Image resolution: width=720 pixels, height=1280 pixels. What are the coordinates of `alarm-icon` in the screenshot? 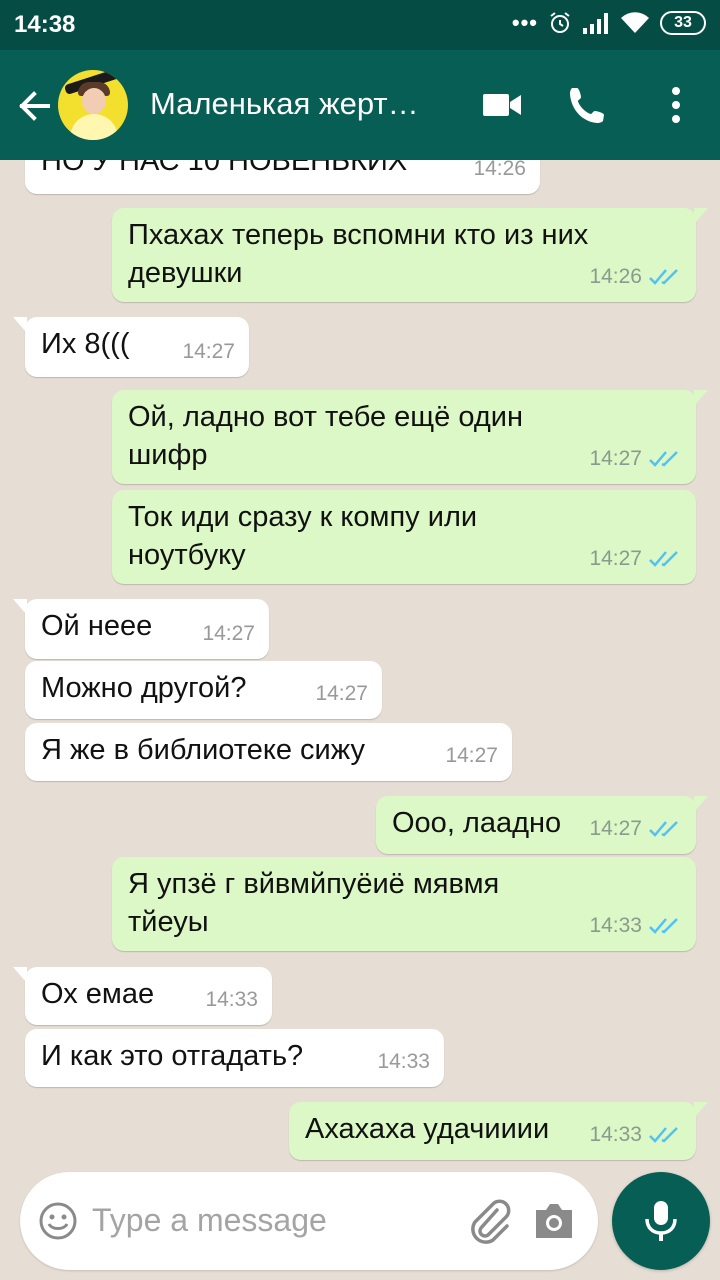 It's located at (560, 22).